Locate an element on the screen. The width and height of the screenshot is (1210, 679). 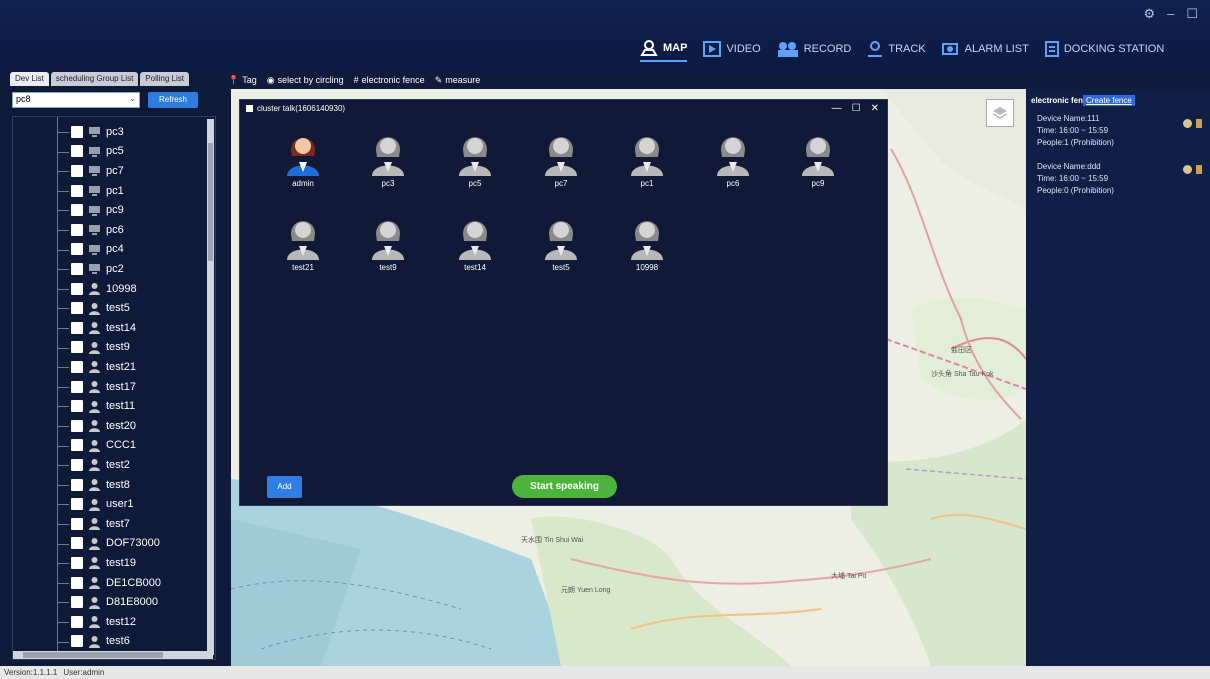
minimize-icon: — is located at coordinates (837, 108).